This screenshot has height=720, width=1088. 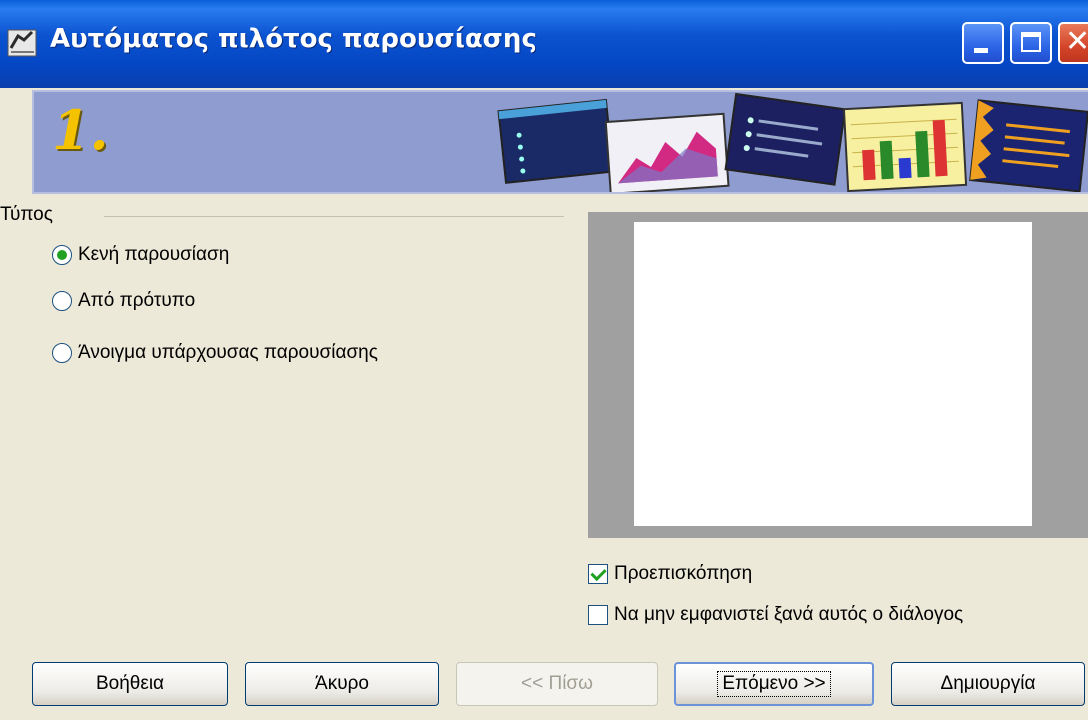 I want to click on step-number: 1., so click(x=80, y=130).